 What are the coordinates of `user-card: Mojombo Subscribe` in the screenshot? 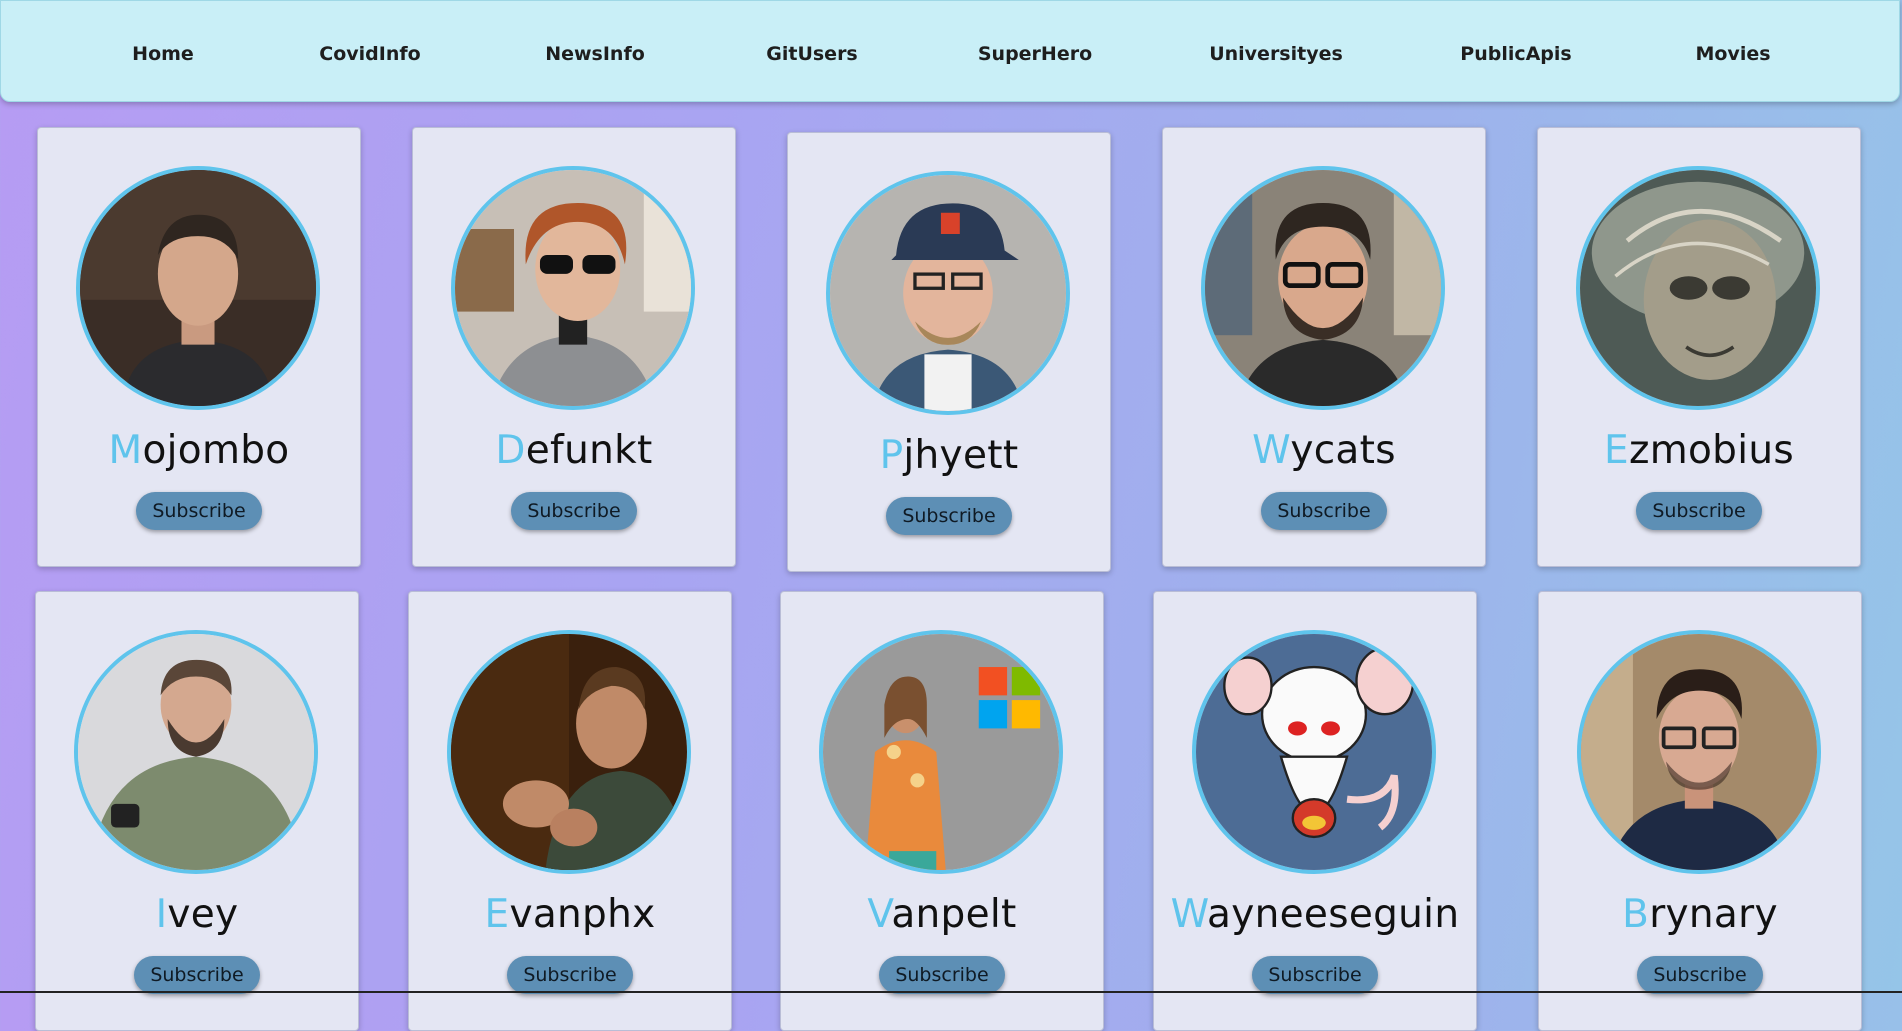 It's located at (199, 347).